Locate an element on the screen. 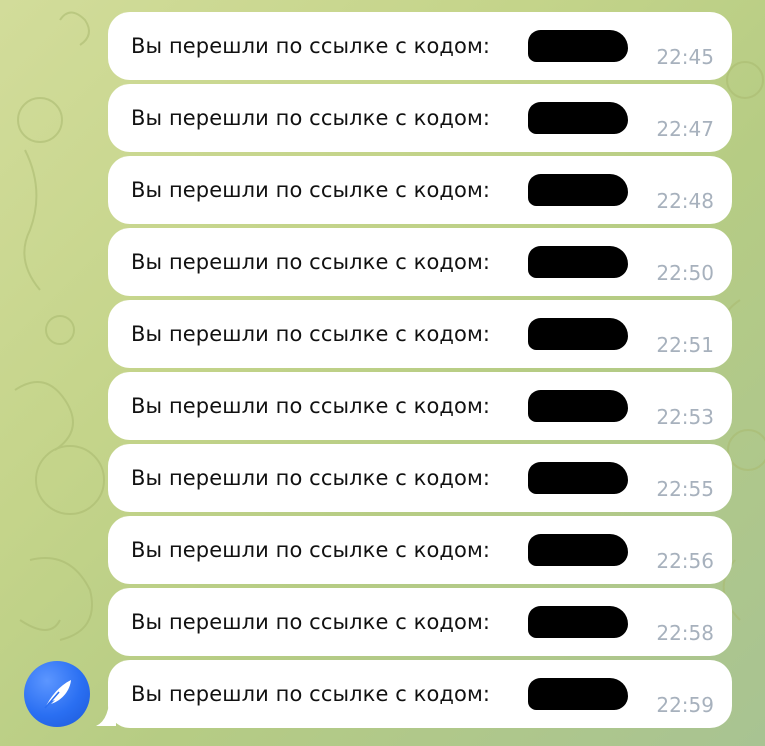 Image resolution: width=765 pixels, height=746 pixels. message-bubble: Вы перешли по ссылке с кодом: 22:45 is located at coordinates (420, 46).